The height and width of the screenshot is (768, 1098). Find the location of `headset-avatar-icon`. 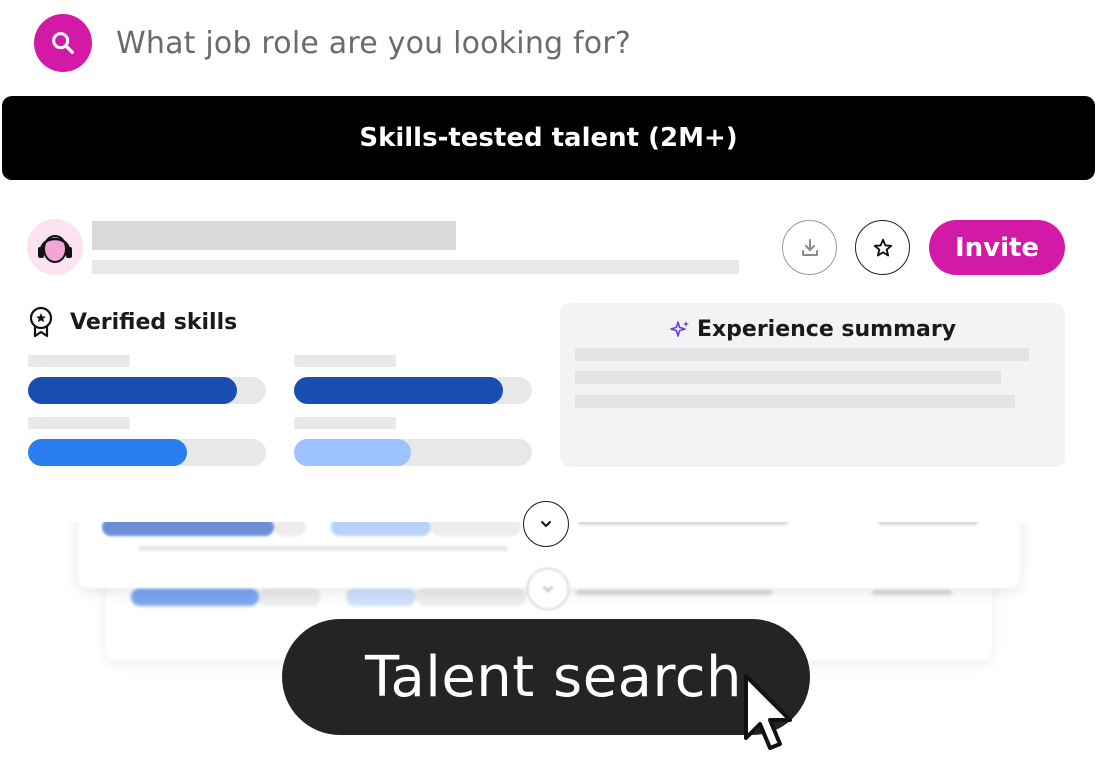

headset-avatar-icon is located at coordinates (55, 249).